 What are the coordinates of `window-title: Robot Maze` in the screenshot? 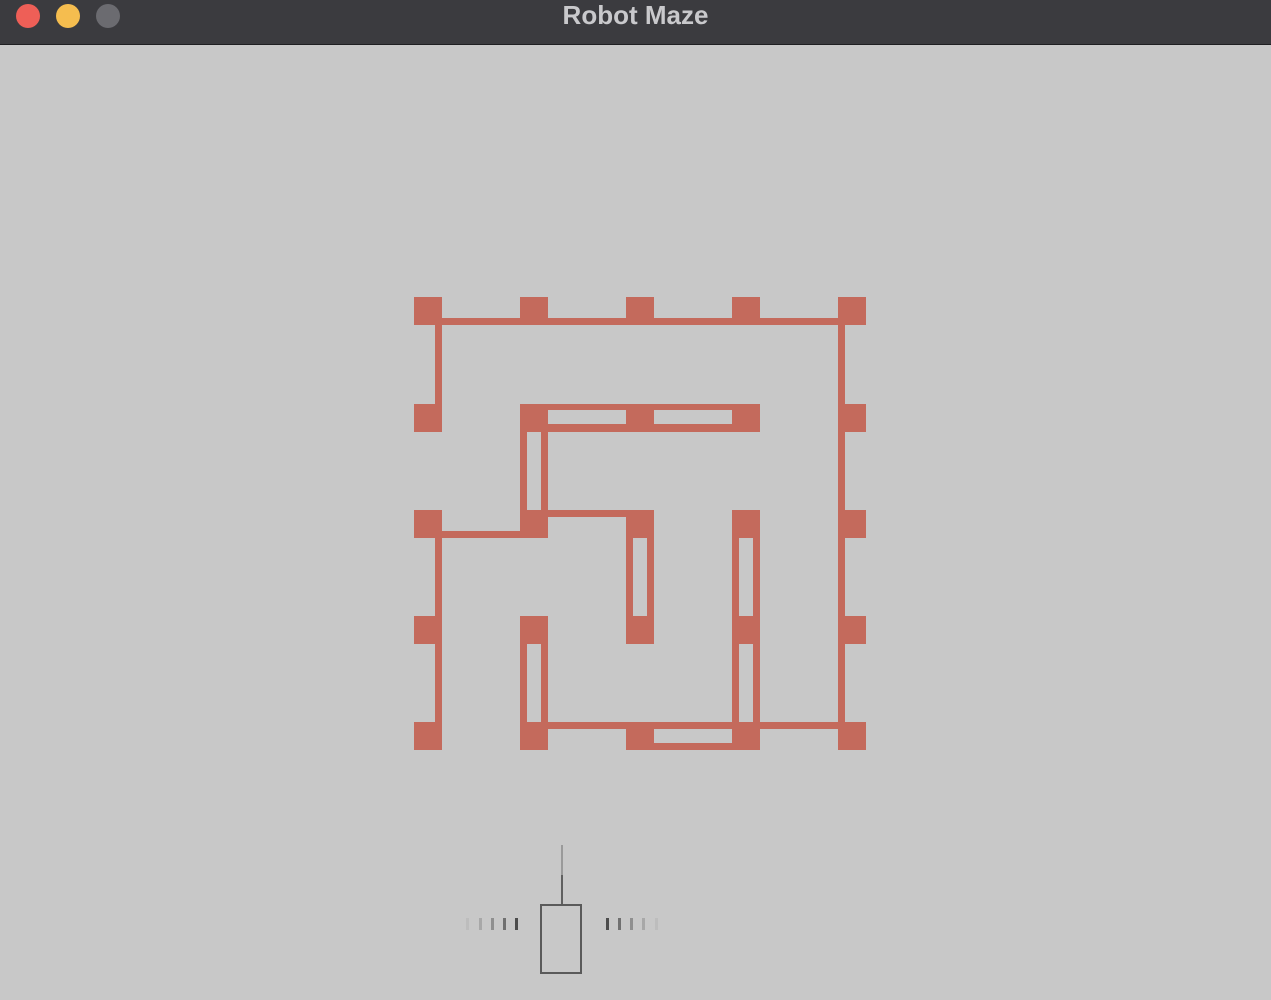 It's located at (635, 15).